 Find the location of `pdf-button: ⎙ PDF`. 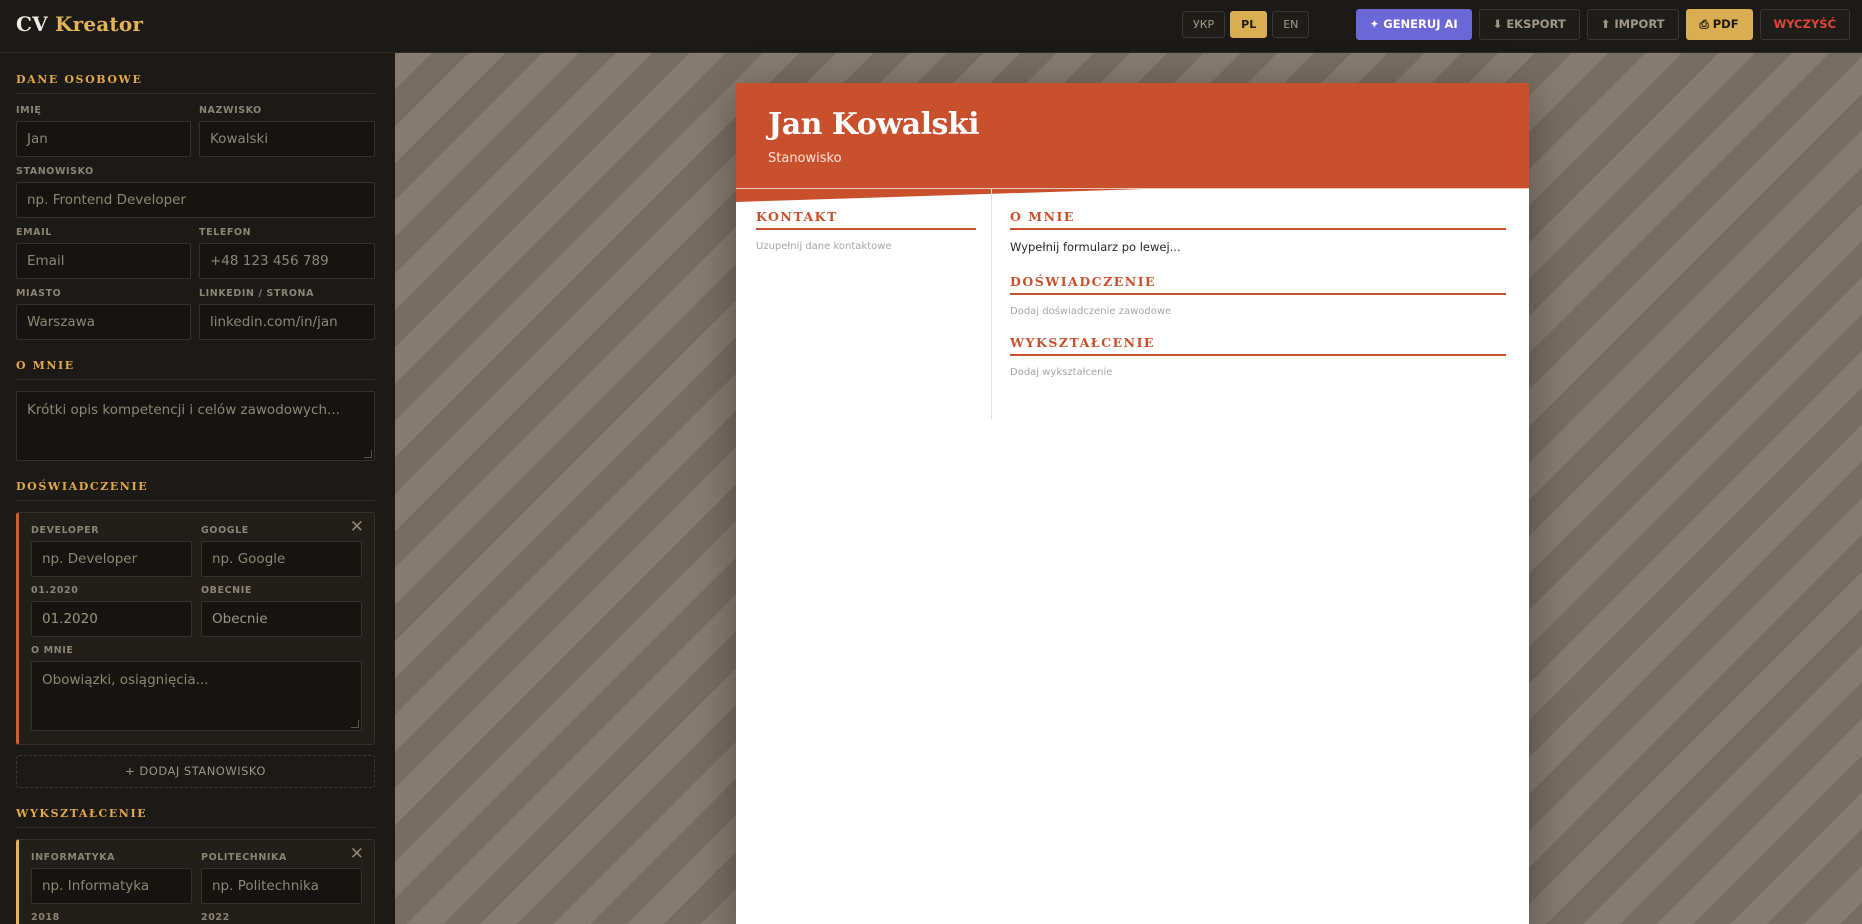

pdf-button: ⎙ PDF is located at coordinates (1719, 24).